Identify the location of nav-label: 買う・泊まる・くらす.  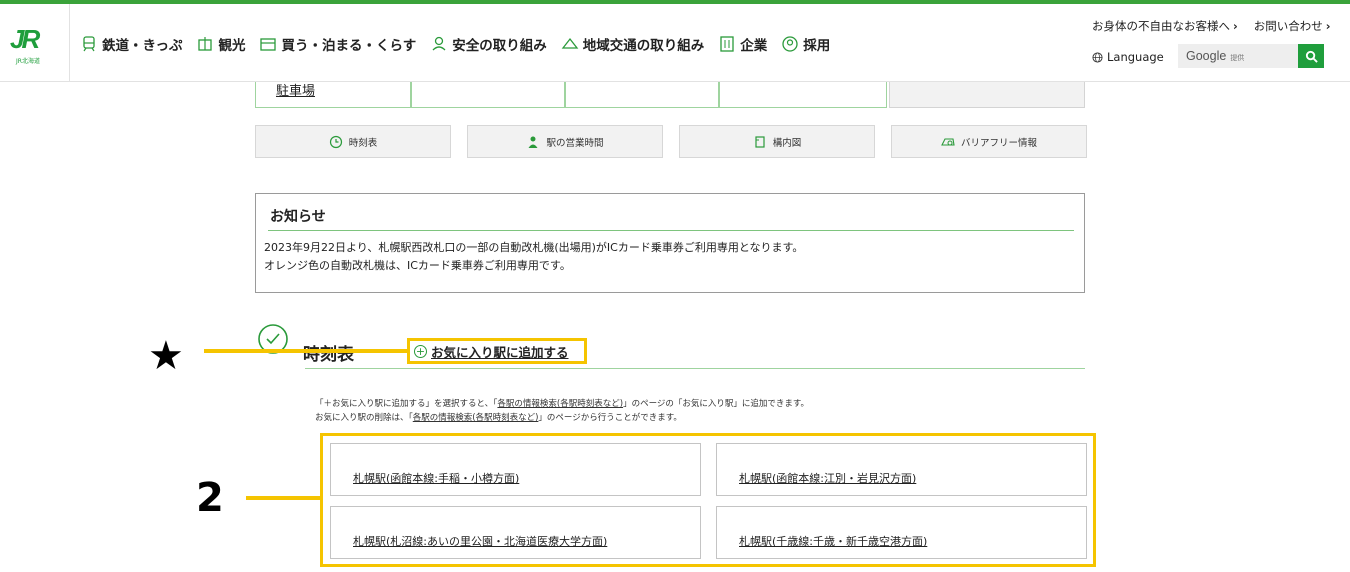
(349, 46).